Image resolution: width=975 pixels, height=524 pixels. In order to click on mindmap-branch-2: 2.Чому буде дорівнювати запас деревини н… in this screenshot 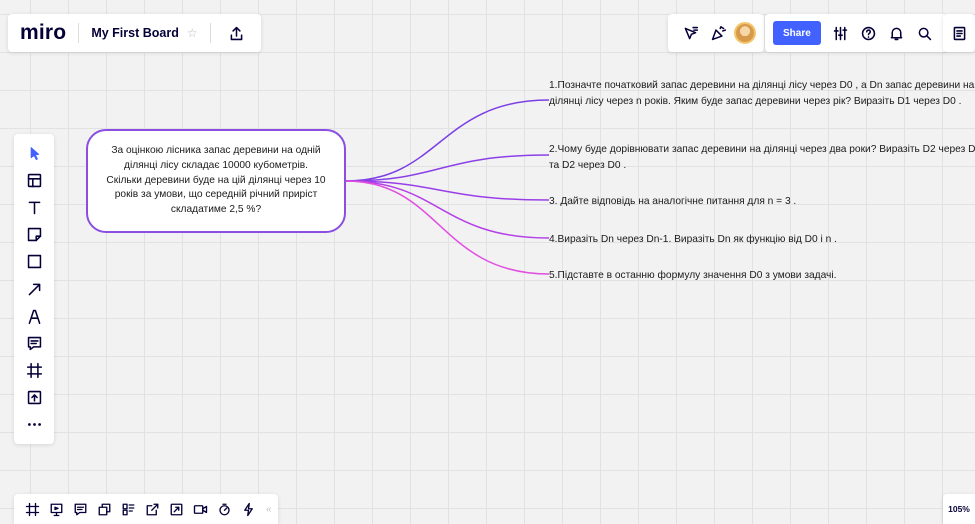, I will do `click(762, 157)`.